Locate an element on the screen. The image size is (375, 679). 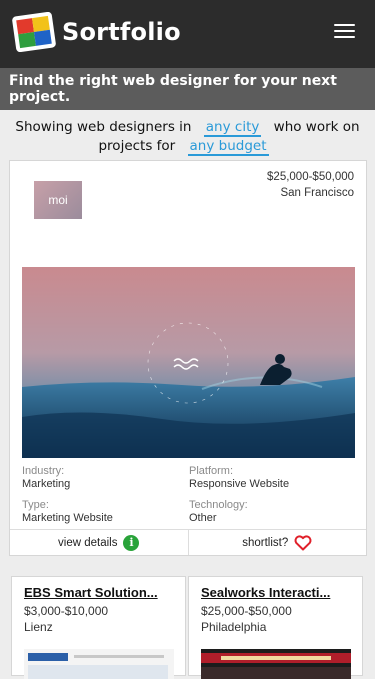
budget-filter-link: any budget is located at coordinates (228, 147).